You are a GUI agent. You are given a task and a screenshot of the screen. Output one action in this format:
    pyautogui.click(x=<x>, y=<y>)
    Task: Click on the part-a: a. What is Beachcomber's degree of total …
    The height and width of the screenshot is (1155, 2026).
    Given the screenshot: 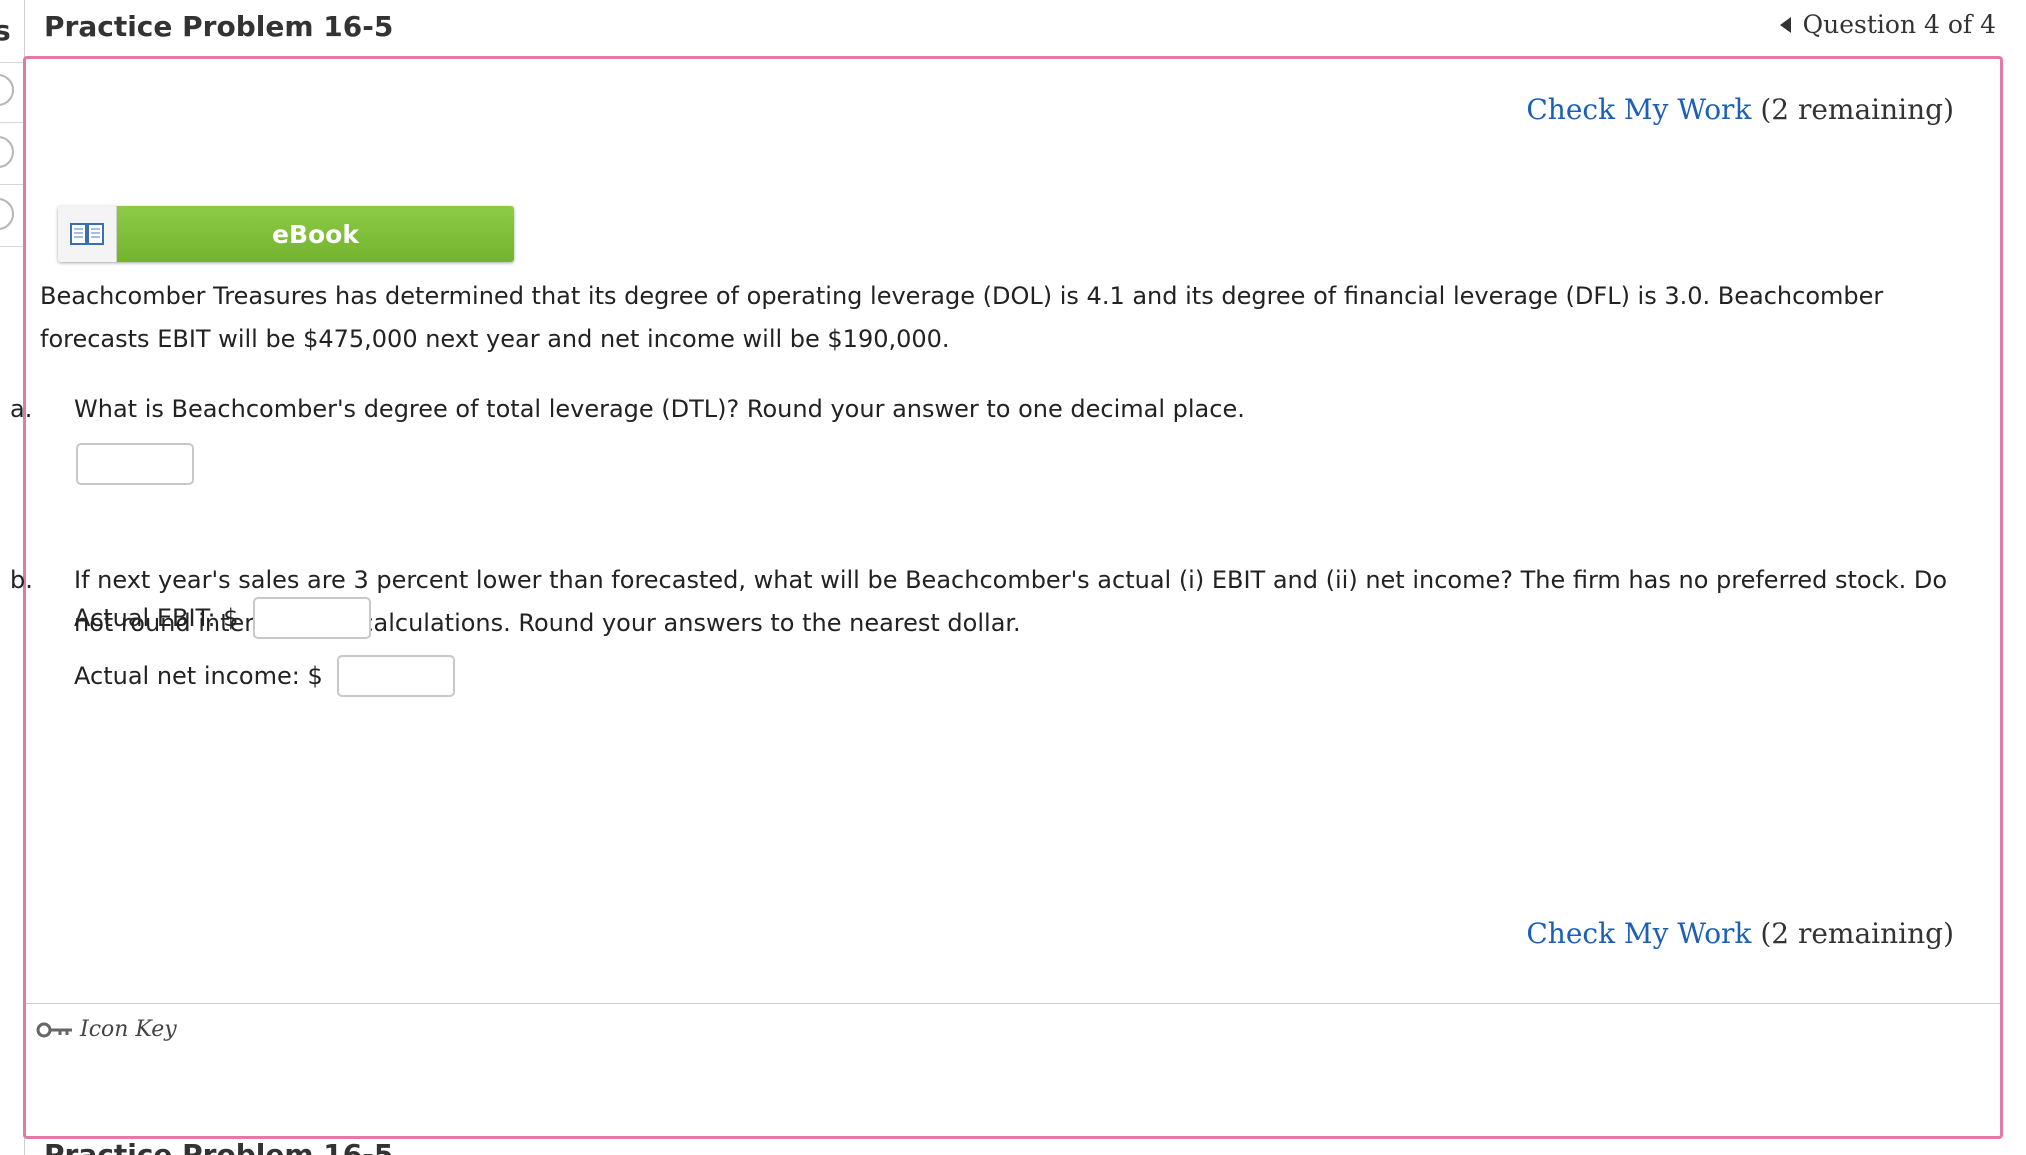 What is the action you would take?
    pyautogui.click(x=996, y=409)
    